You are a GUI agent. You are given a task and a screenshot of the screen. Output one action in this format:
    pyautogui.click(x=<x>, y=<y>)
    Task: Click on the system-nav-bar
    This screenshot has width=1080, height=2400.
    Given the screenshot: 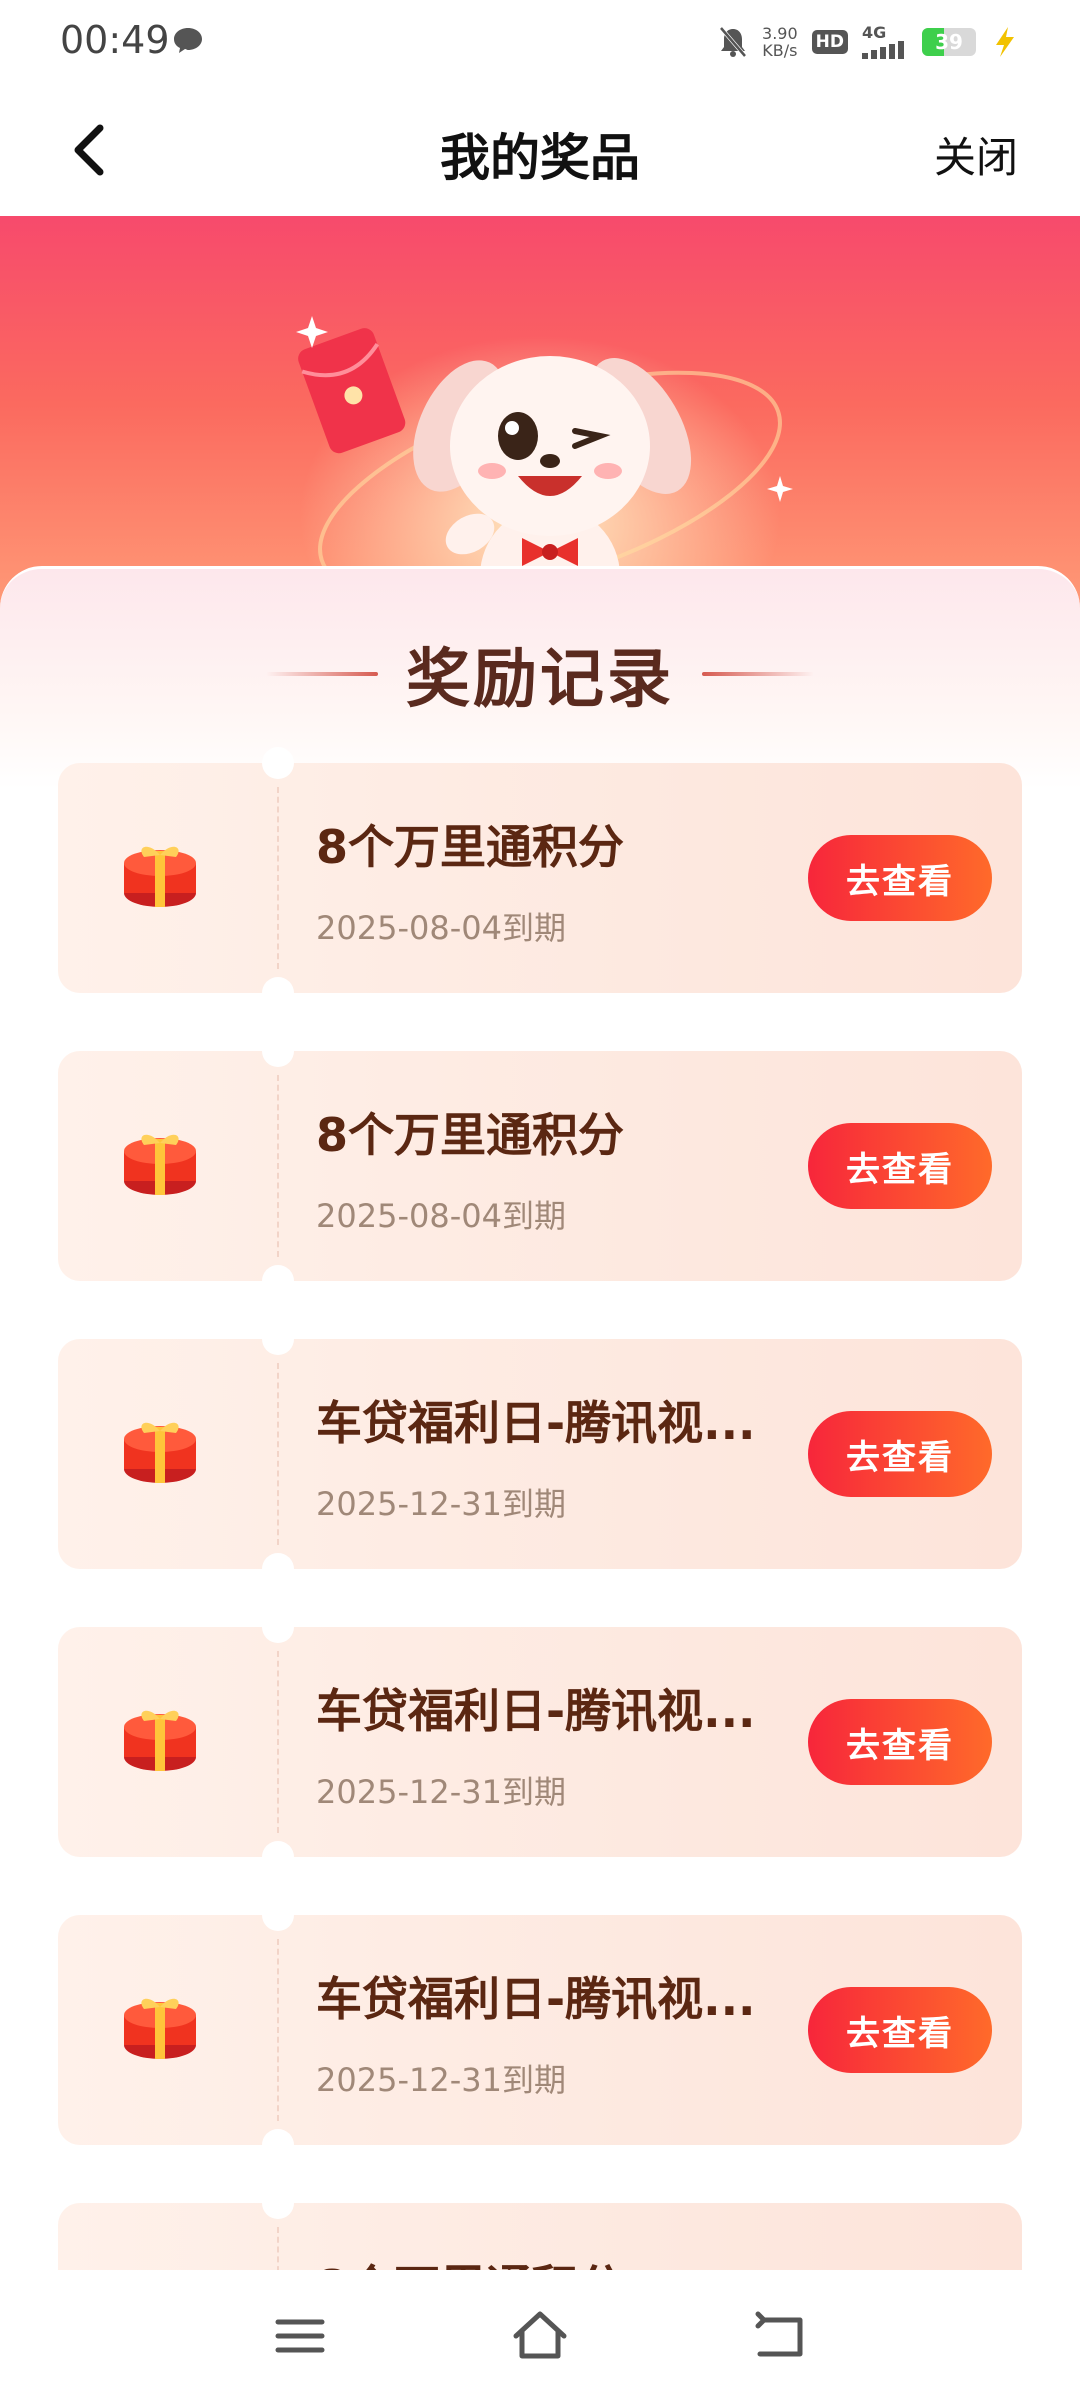 What is the action you would take?
    pyautogui.click(x=540, y=2335)
    